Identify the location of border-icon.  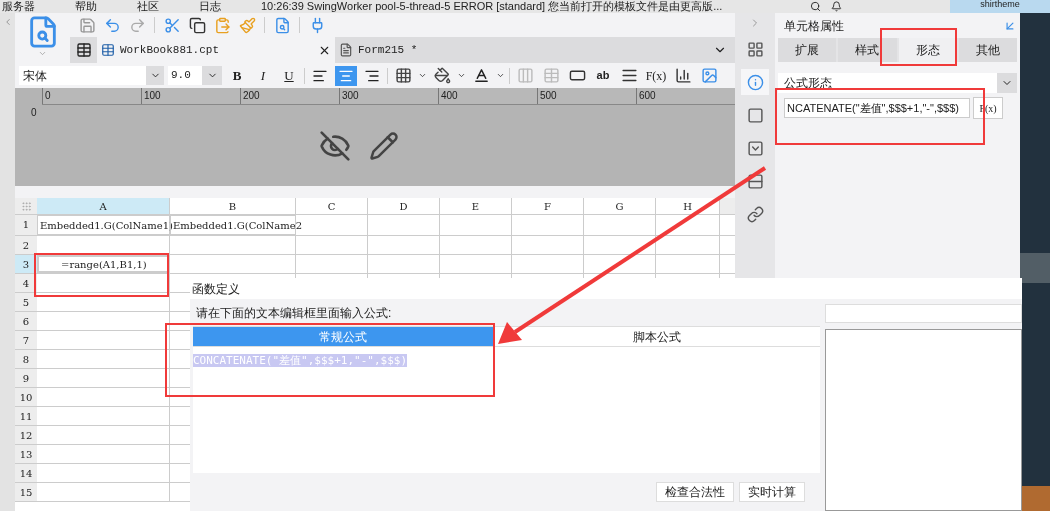
(403, 75).